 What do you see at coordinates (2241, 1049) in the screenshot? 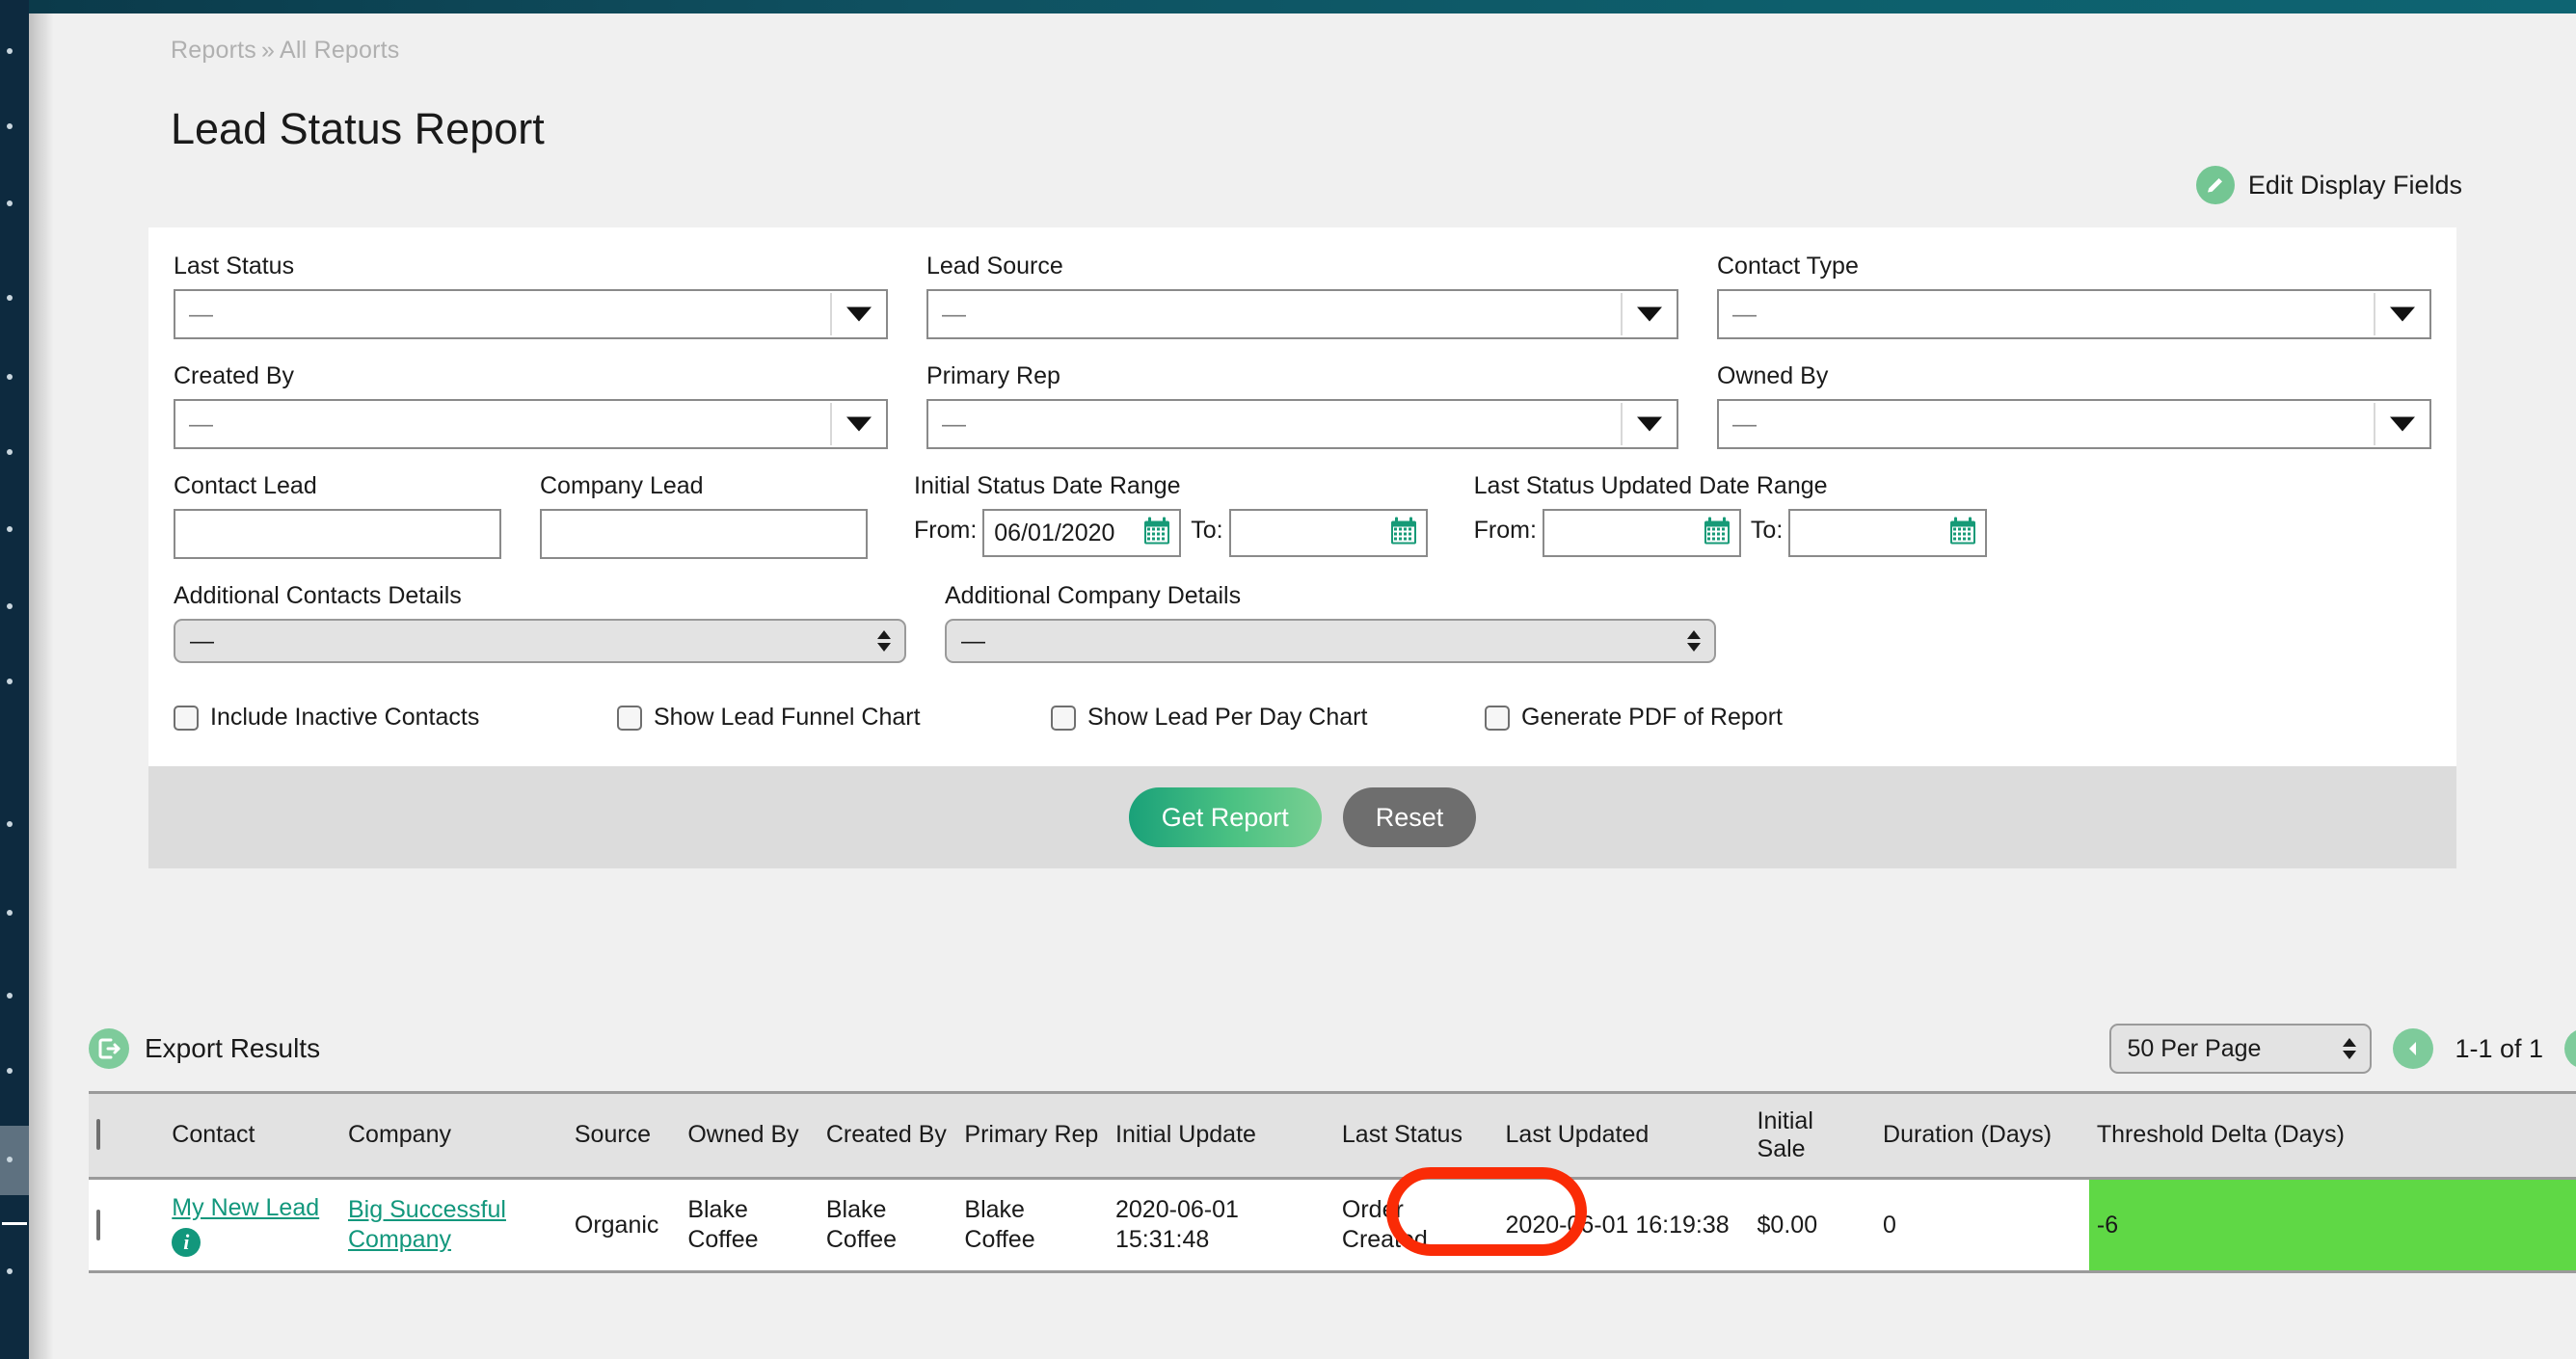
I see `per-page-select: 50 Per Page` at bounding box center [2241, 1049].